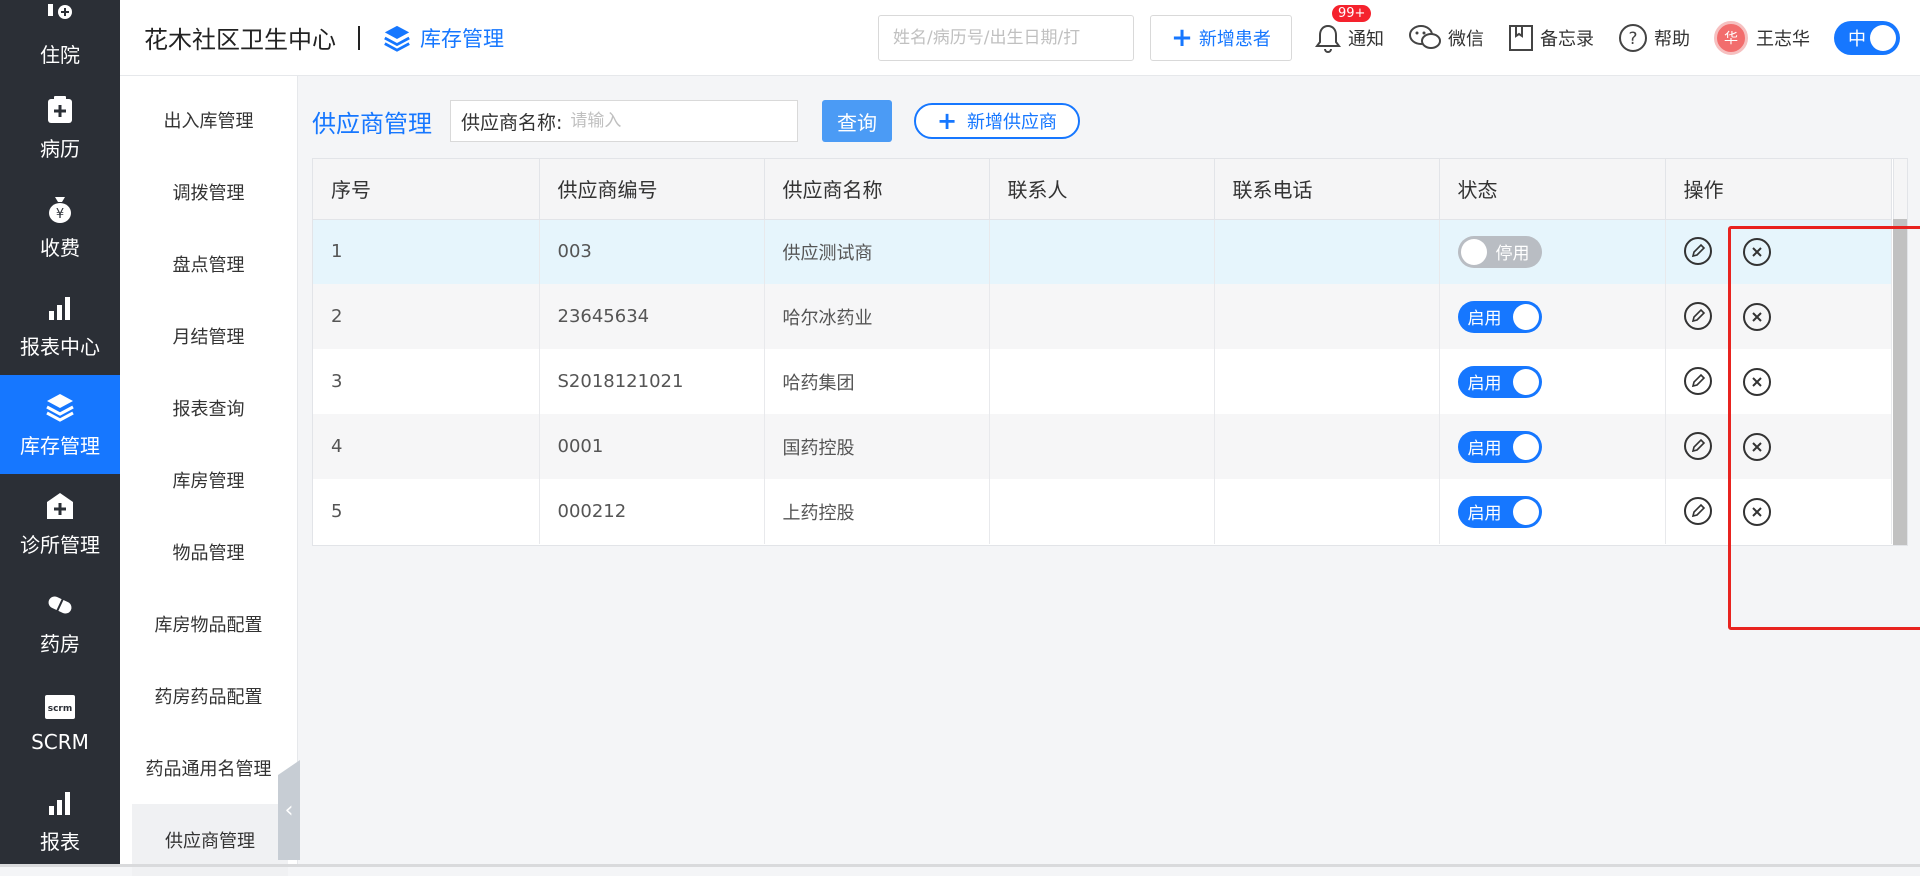  Describe the element at coordinates (426, 381) in the screenshot. I see `cell-no: 3` at that location.